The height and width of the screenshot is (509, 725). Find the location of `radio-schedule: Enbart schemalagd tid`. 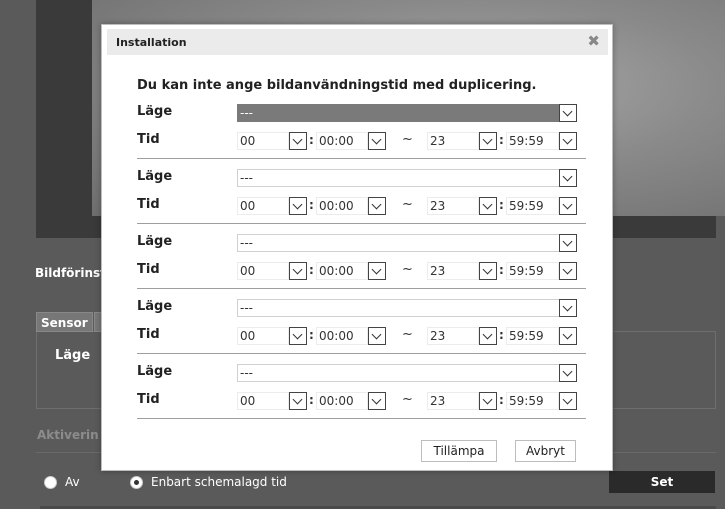

radio-schedule: Enbart schemalagd tid is located at coordinates (208, 482).